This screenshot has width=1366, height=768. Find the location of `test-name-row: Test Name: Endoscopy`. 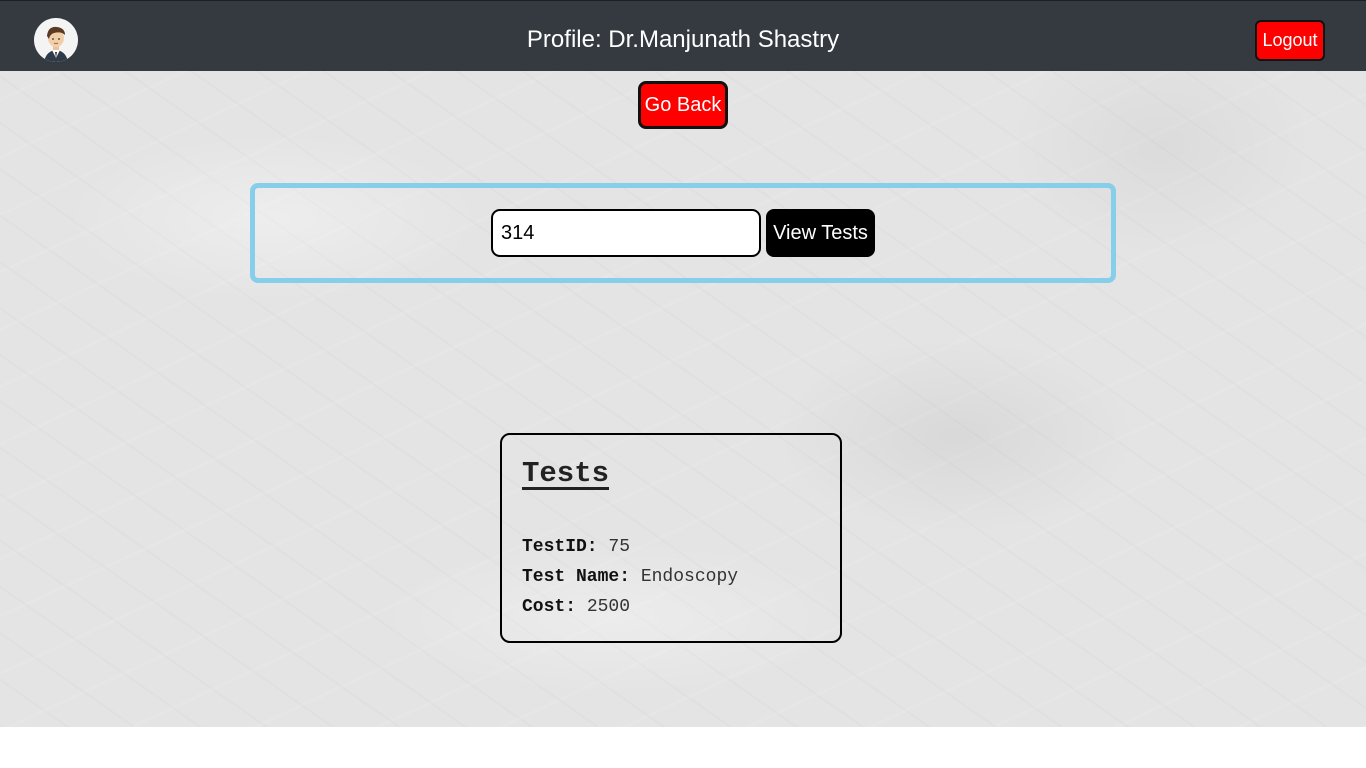

test-name-row: Test Name: Endoscopy is located at coordinates (630, 577).